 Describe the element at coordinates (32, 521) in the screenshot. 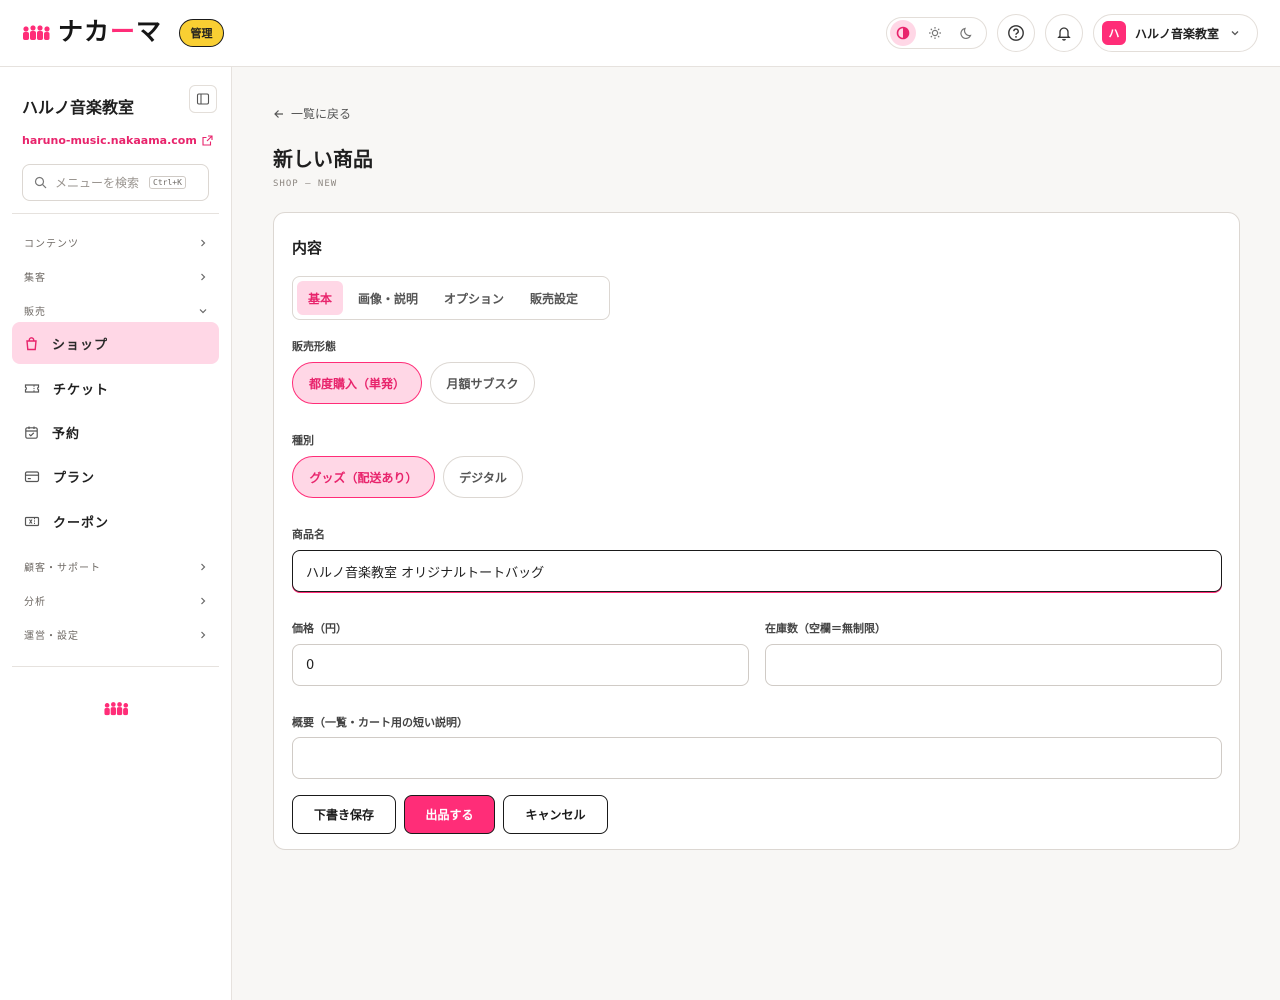

I see `coupon-icon` at that location.